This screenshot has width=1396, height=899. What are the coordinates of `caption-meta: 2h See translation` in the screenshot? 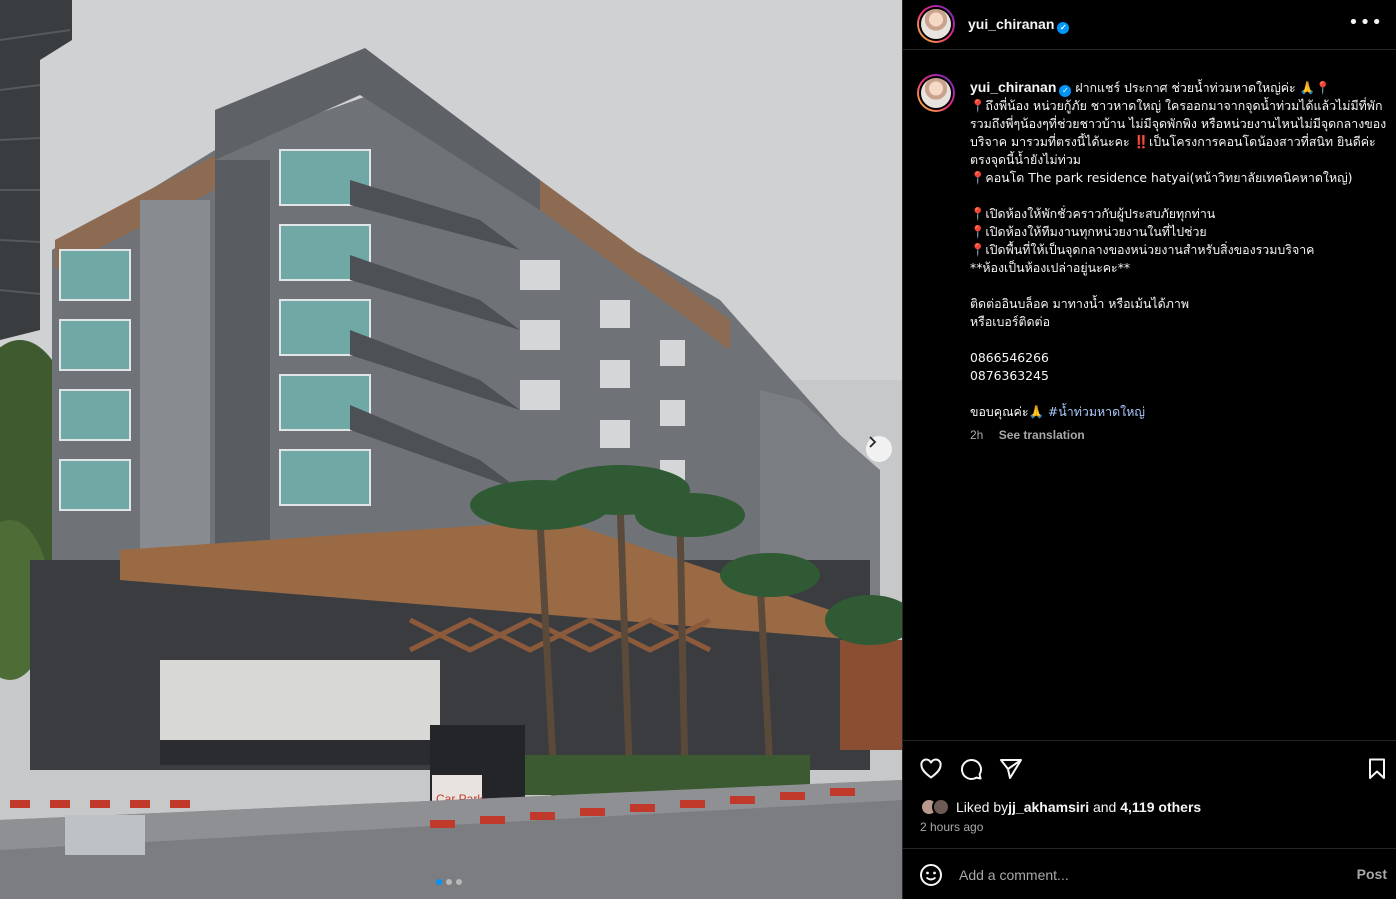 It's located at (1027, 435).